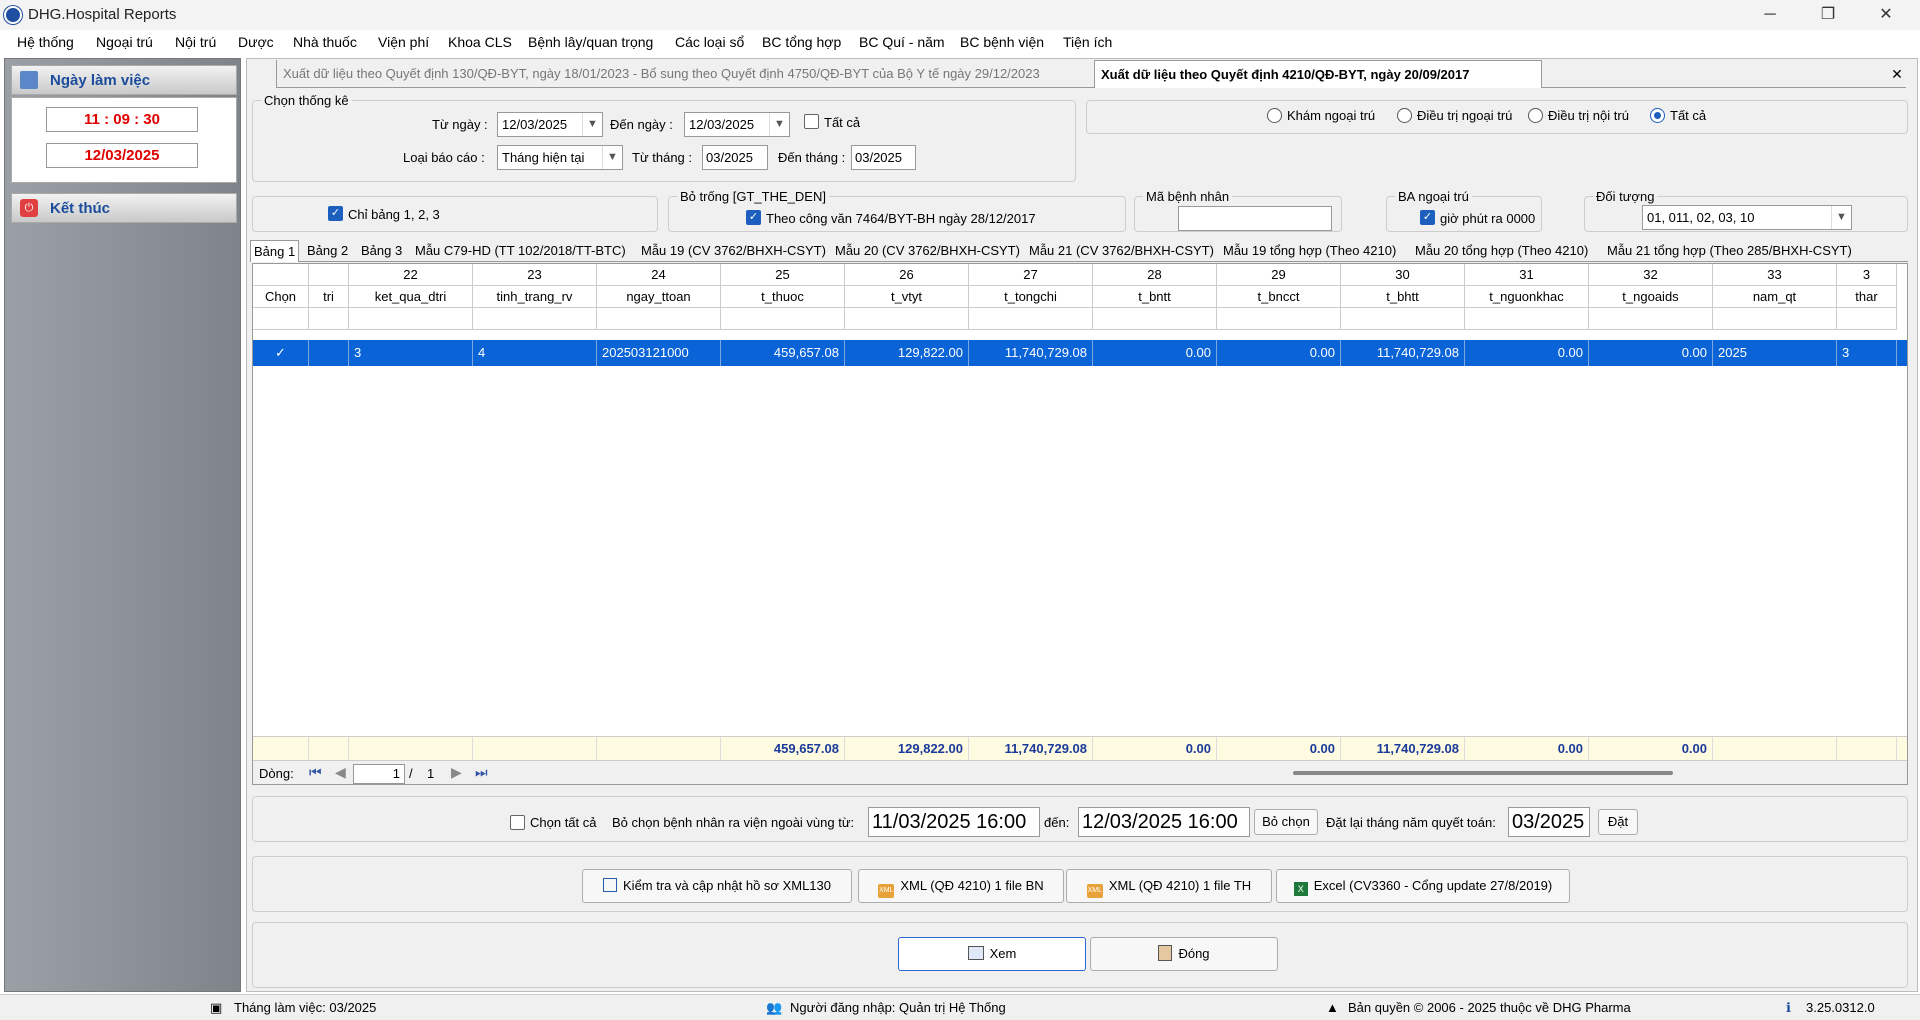 The image size is (1920, 1020). What do you see at coordinates (783, 275) in the screenshot?
I see `column-number-5: 25` at bounding box center [783, 275].